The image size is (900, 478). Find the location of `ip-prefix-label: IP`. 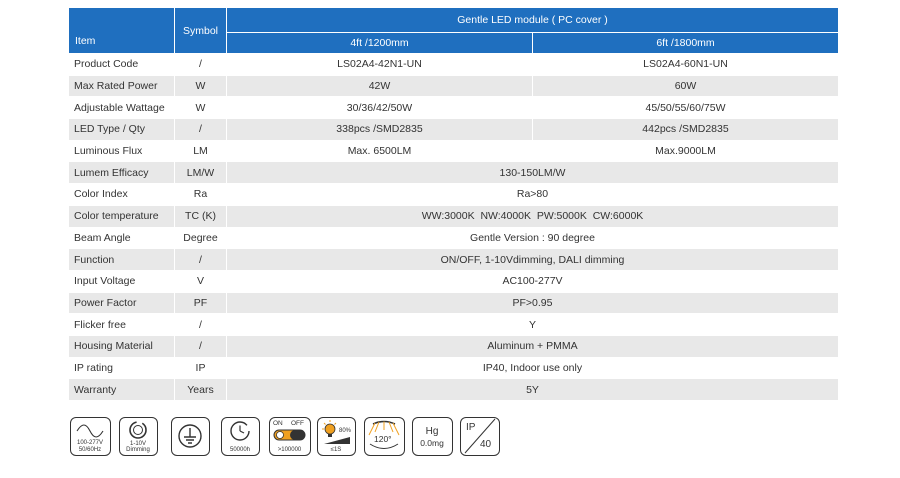

ip-prefix-label: IP is located at coordinates (471, 427).